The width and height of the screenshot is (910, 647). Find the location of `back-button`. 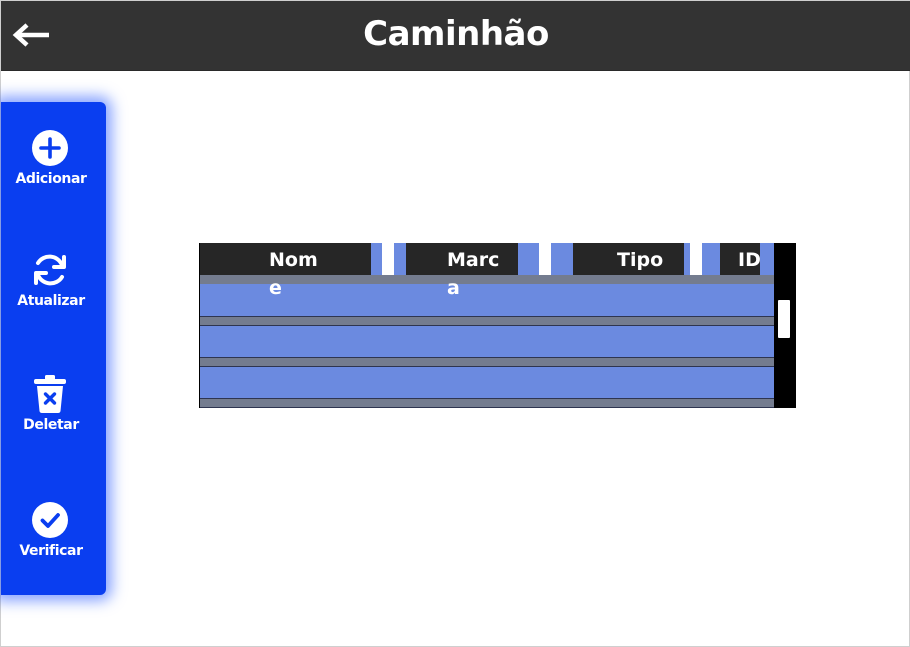

back-button is located at coordinates (31, 35).